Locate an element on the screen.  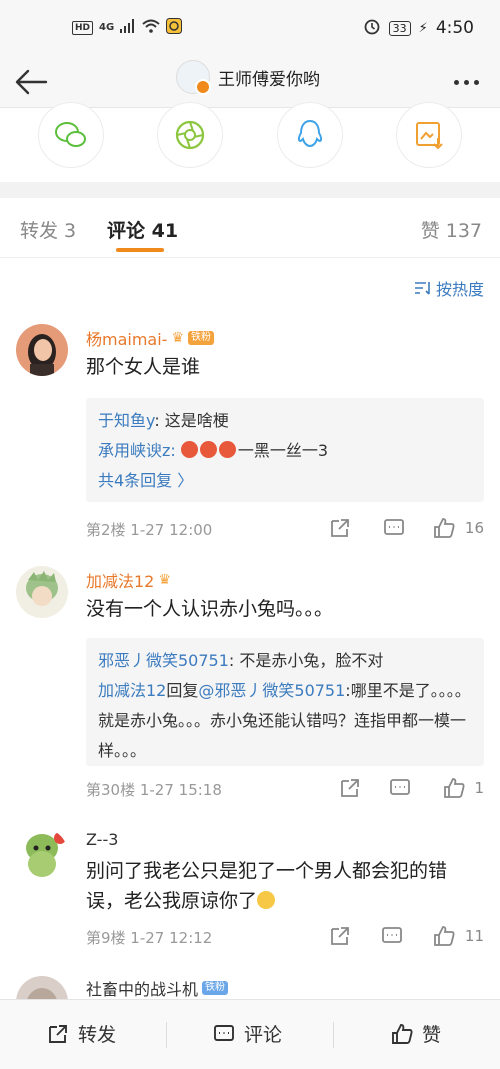
tab-comment: 评论 41 is located at coordinates (142, 229).